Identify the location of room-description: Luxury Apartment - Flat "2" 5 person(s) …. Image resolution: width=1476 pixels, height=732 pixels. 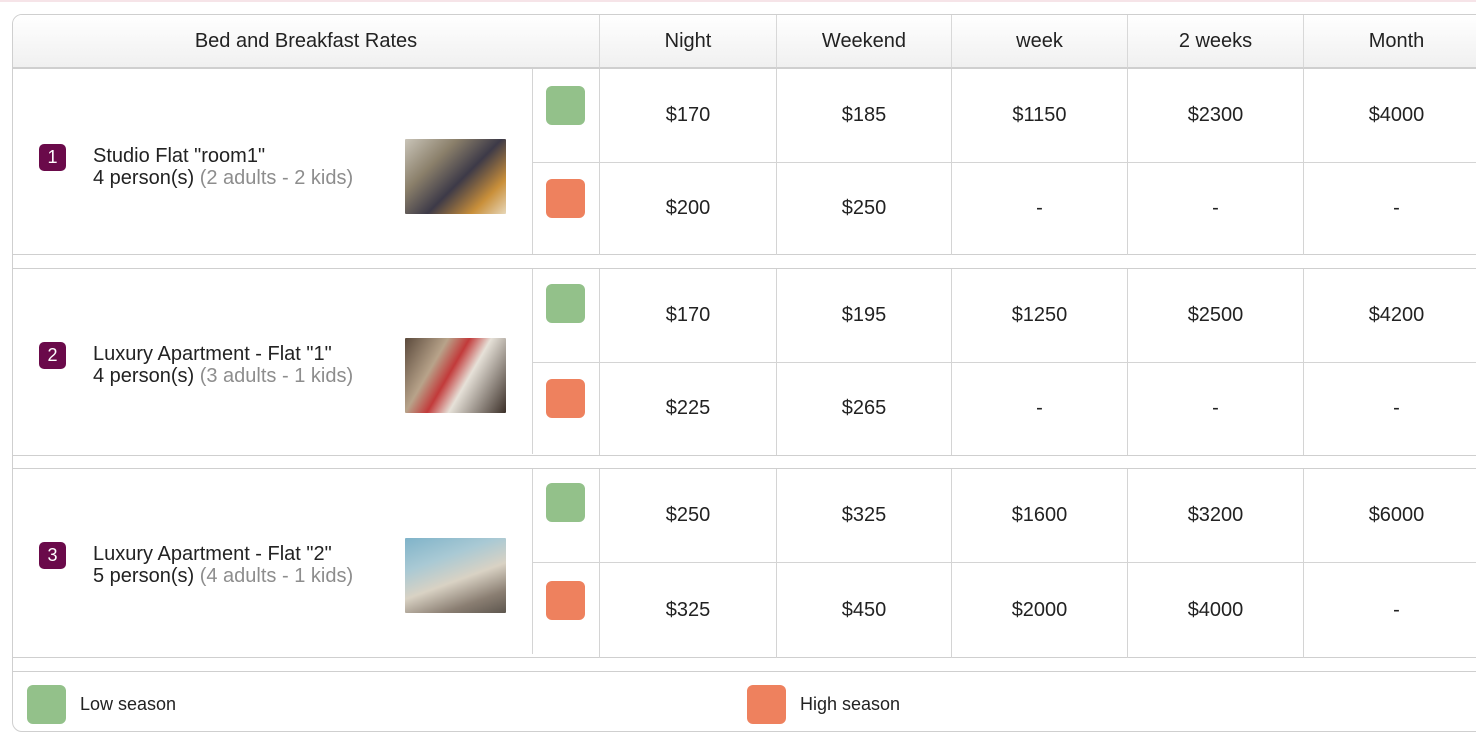
(238, 565).